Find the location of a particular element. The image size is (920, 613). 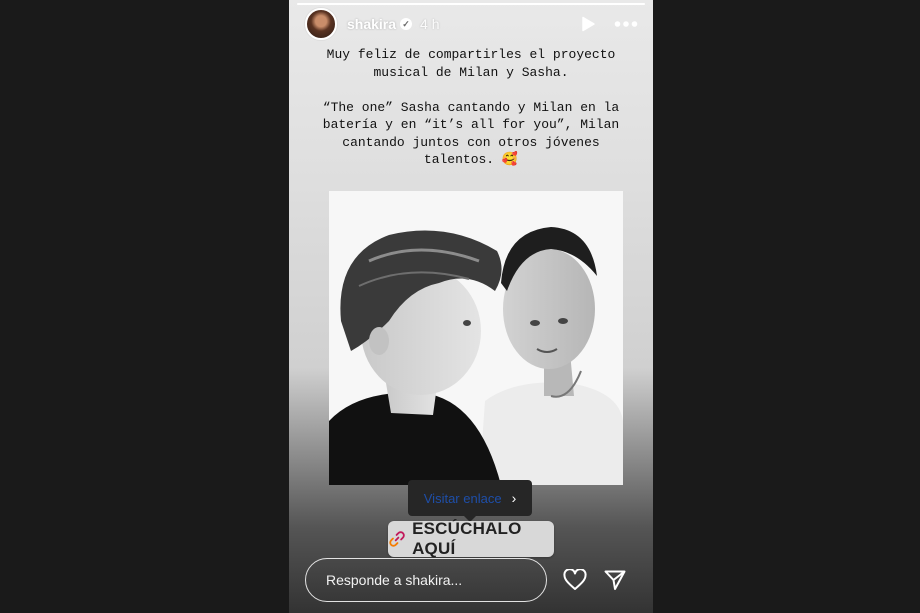

play-icon is located at coordinates (588, 24).